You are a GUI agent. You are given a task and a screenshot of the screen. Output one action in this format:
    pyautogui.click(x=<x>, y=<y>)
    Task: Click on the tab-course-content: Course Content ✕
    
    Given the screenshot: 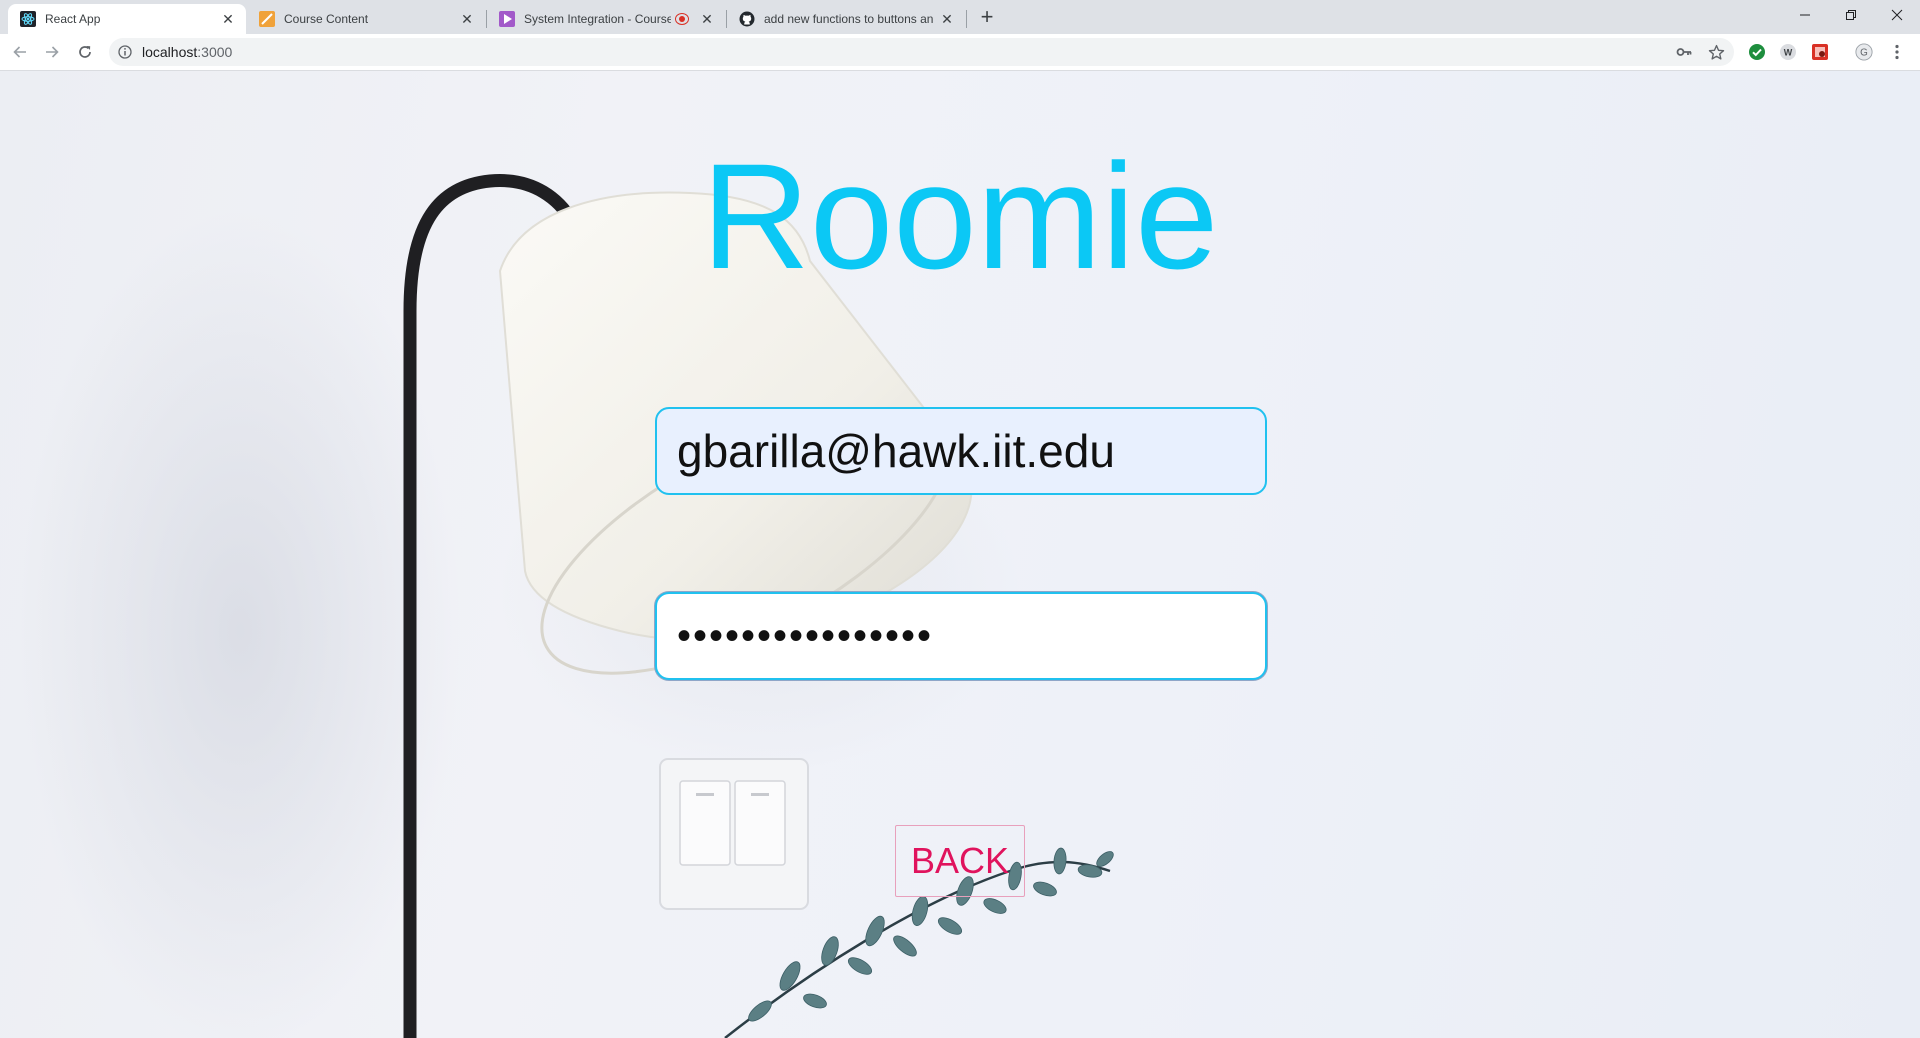 What is the action you would take?
    pyautogui.click(x=366, y=19)
    